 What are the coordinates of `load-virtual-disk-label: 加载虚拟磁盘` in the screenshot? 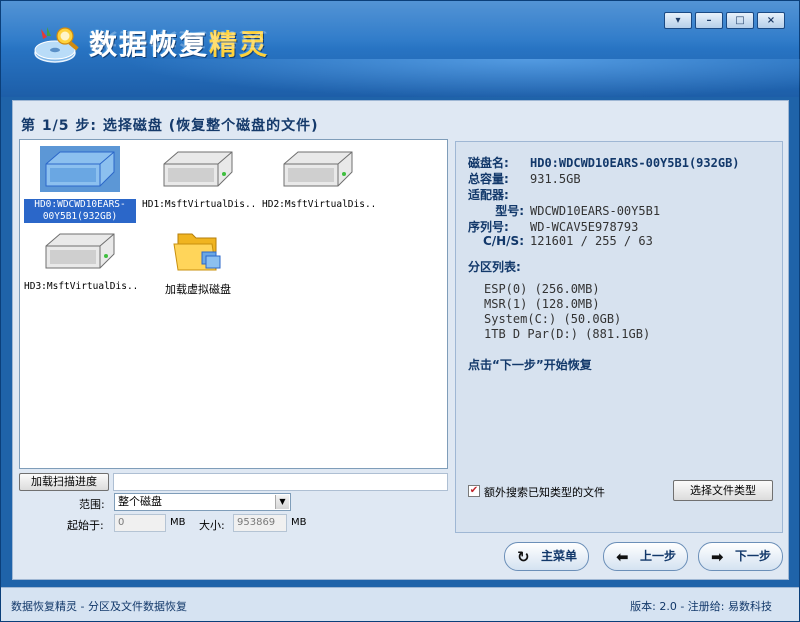 It's located at (198, 289).